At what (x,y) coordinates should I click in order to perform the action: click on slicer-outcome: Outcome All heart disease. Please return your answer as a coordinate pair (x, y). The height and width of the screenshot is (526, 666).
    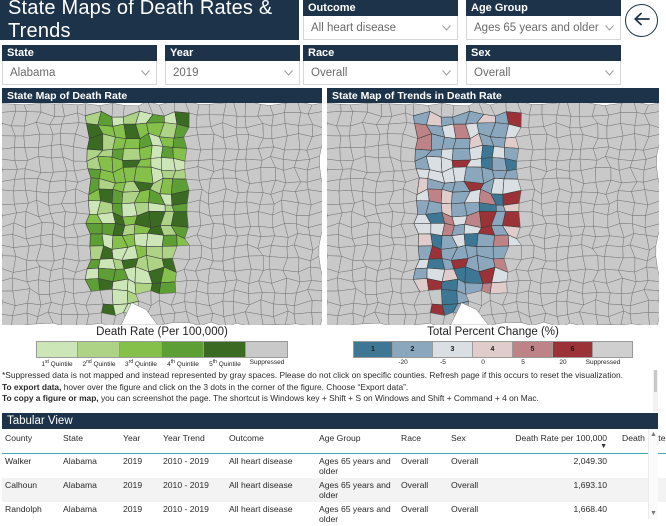
    Looking at the image, I should click on (380, 20).